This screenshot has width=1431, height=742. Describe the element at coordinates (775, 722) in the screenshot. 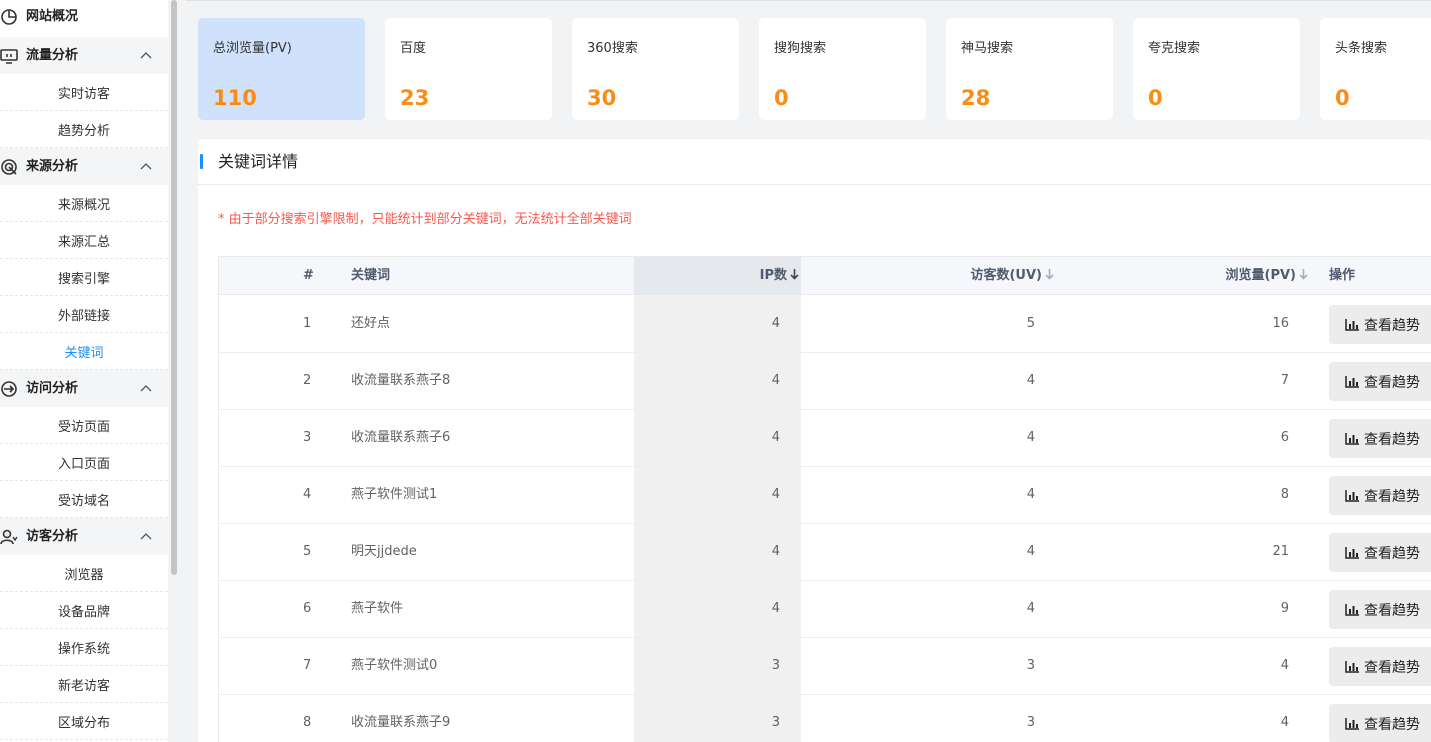

I see `cell-ip: 3` at that location.